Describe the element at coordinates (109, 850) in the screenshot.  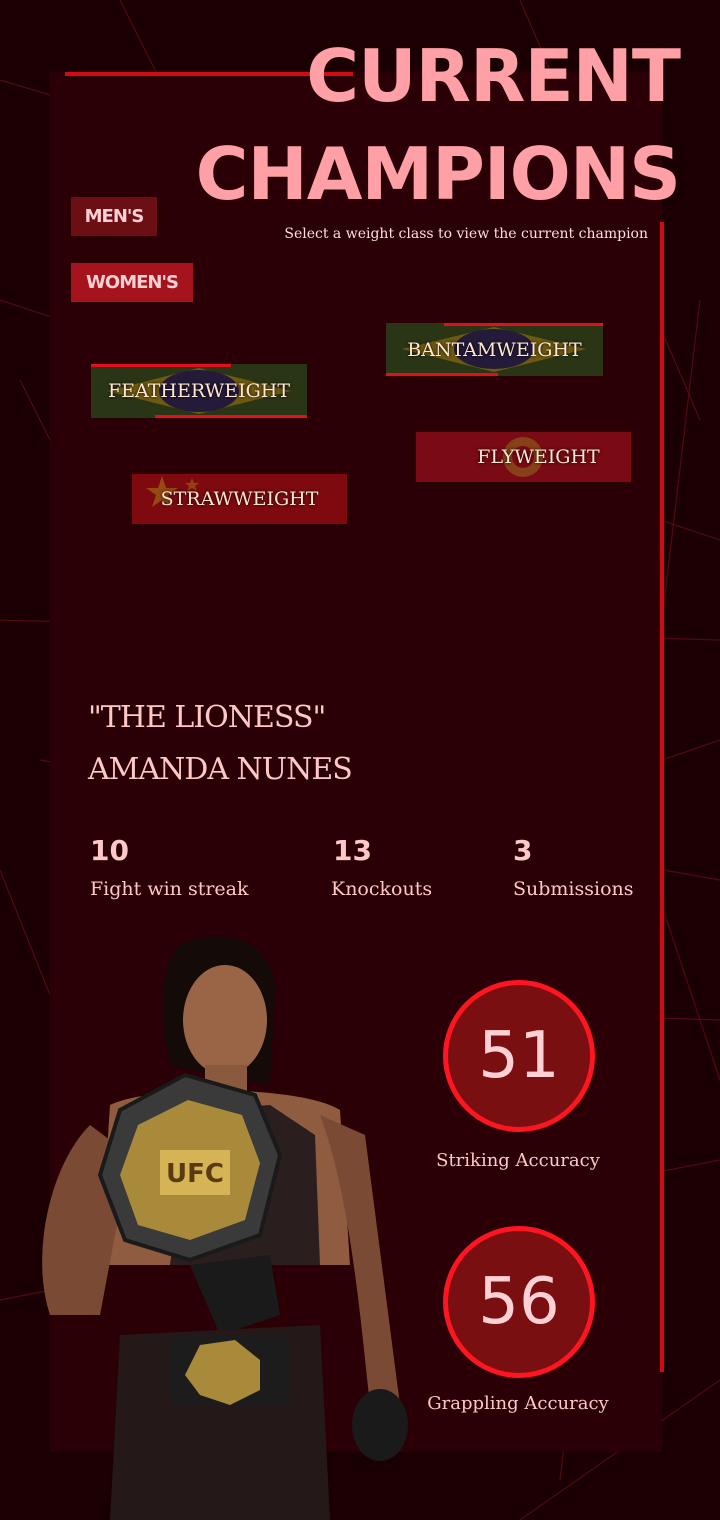
I see `stat-value-win-streak: 10` at that location.